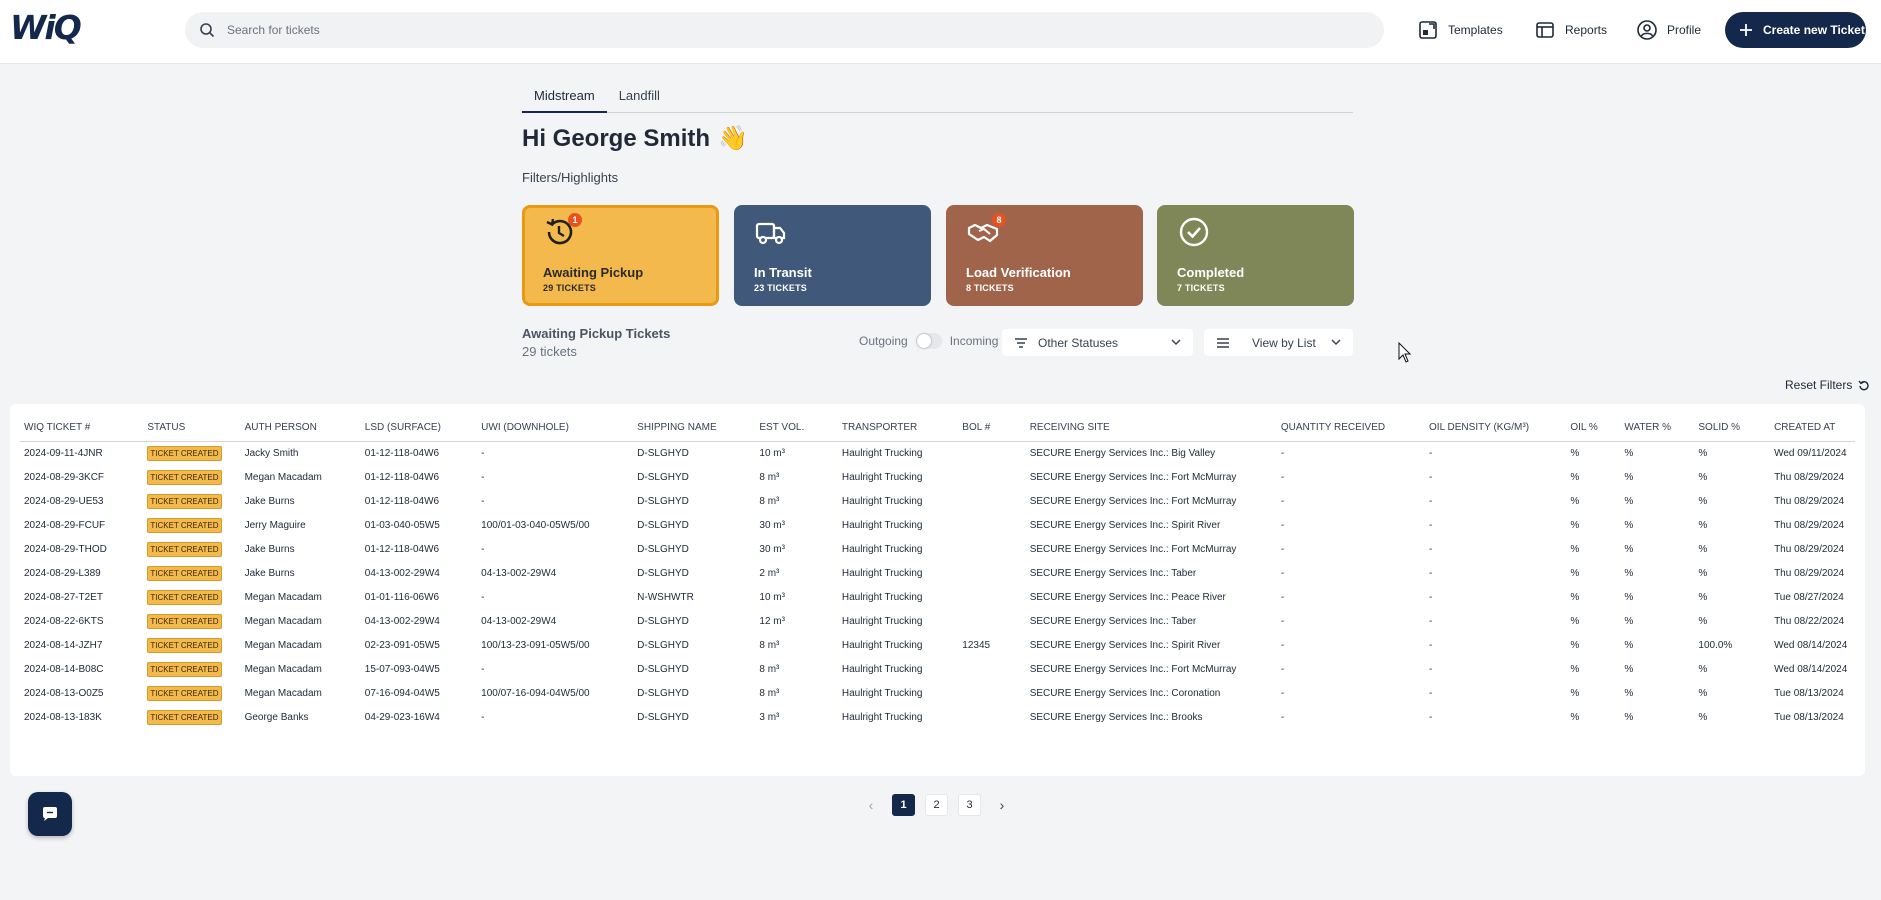  I want to click on cell-auth-person: Jacky Smith, so click(271, 454).